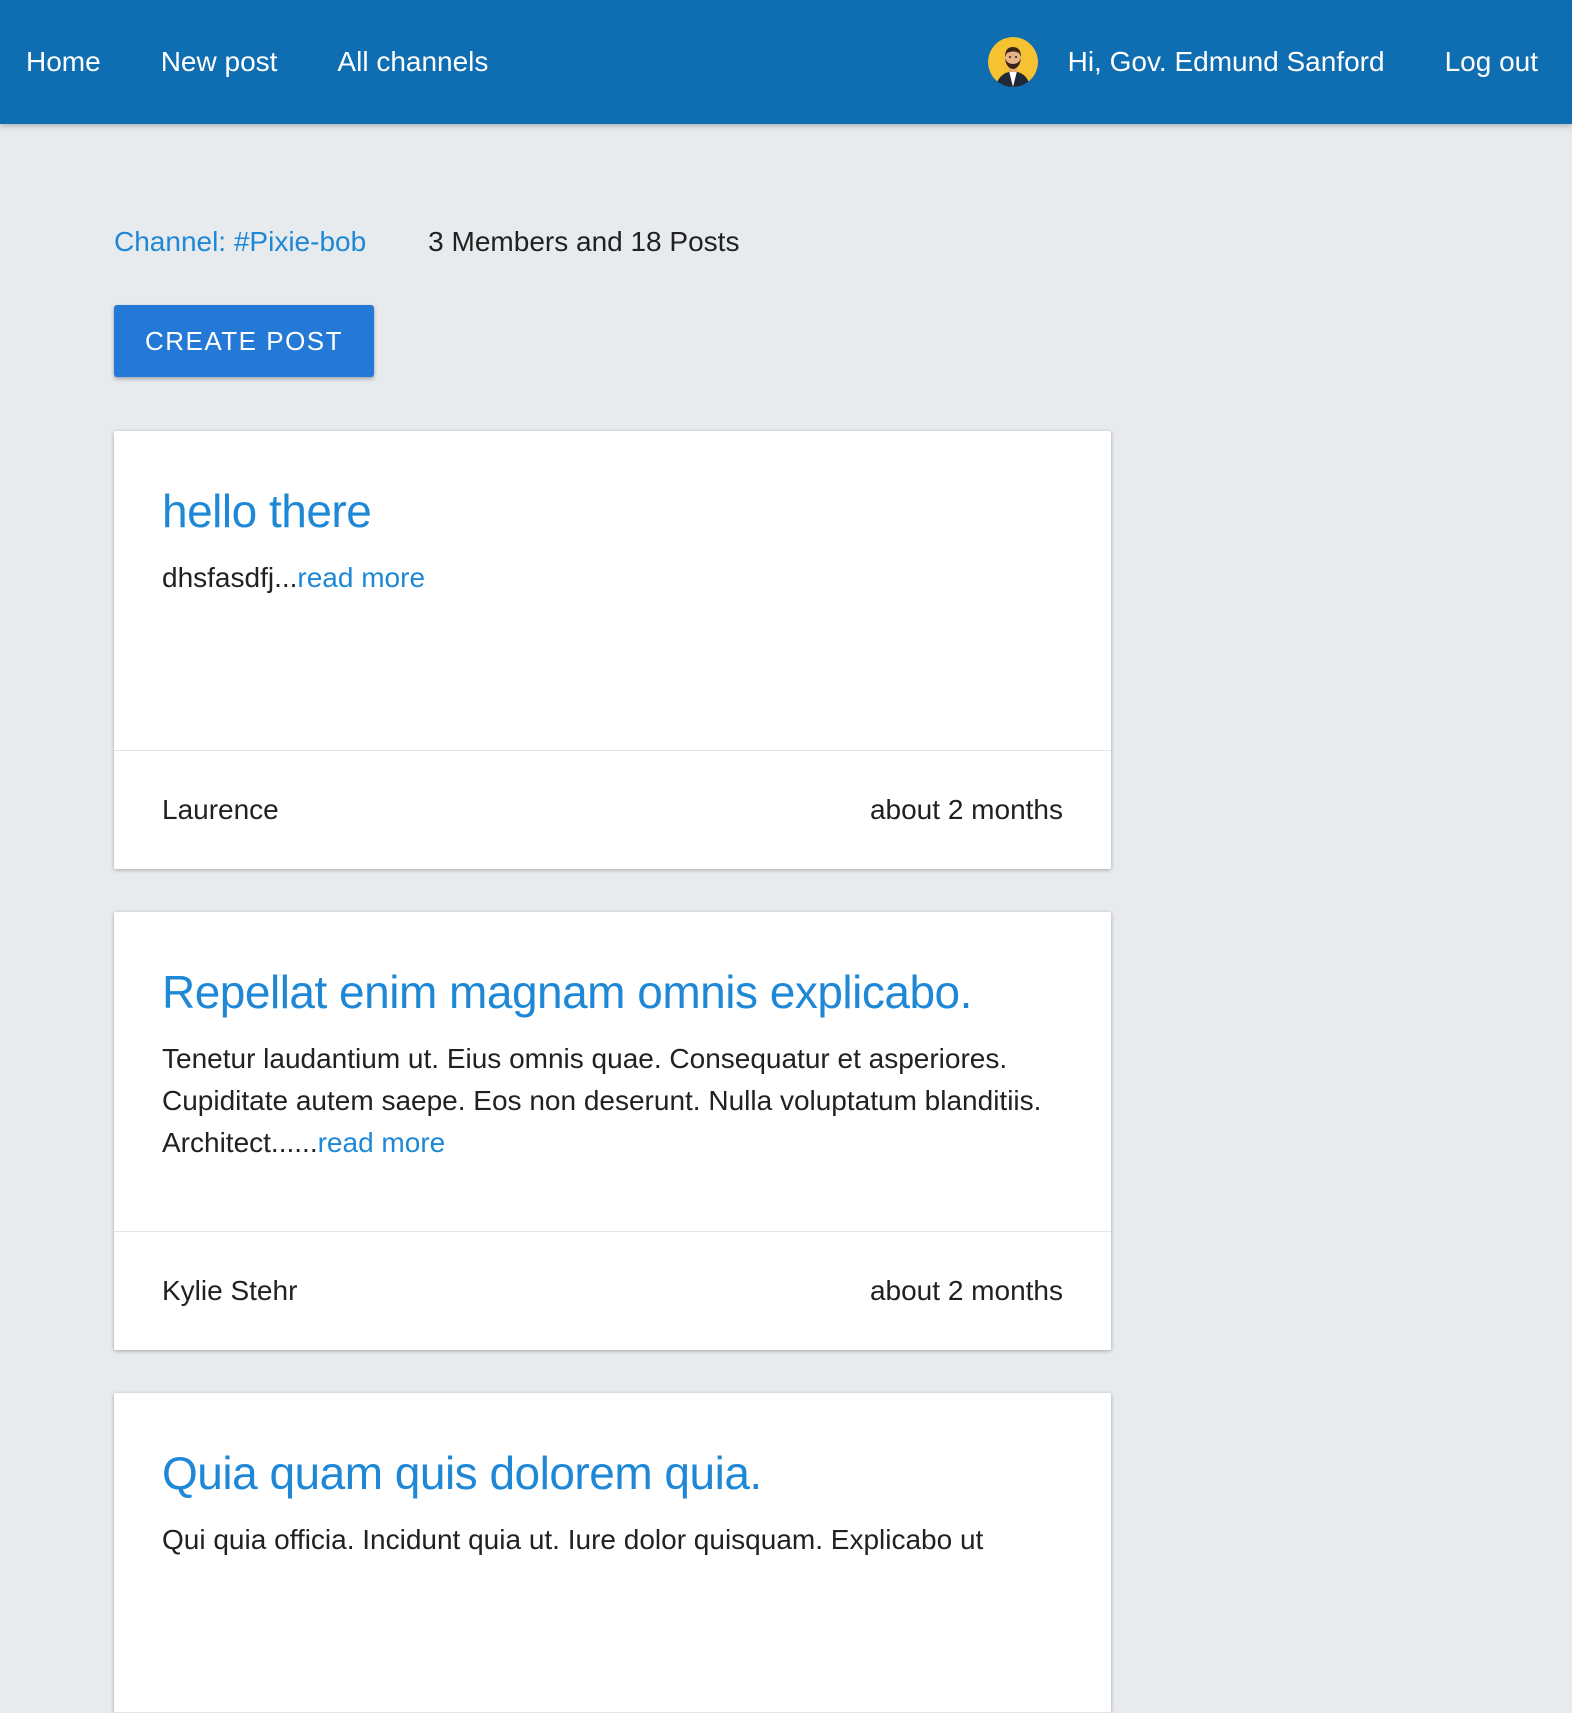 The width and height of the screenshot is (1572, 1713). What do you see at coordinates (612, 810) in the screenshot?
I see `post-footer: Laurence about 2 months` at bounding box center [612, 810].